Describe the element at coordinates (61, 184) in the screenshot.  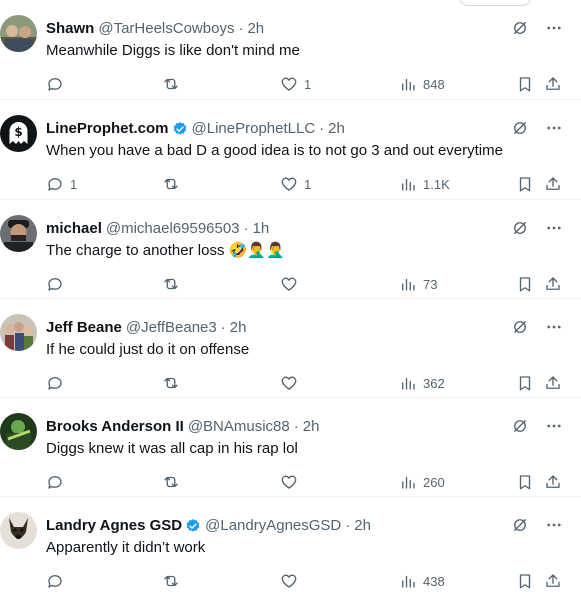
I see `reply-button: 1` at that location.